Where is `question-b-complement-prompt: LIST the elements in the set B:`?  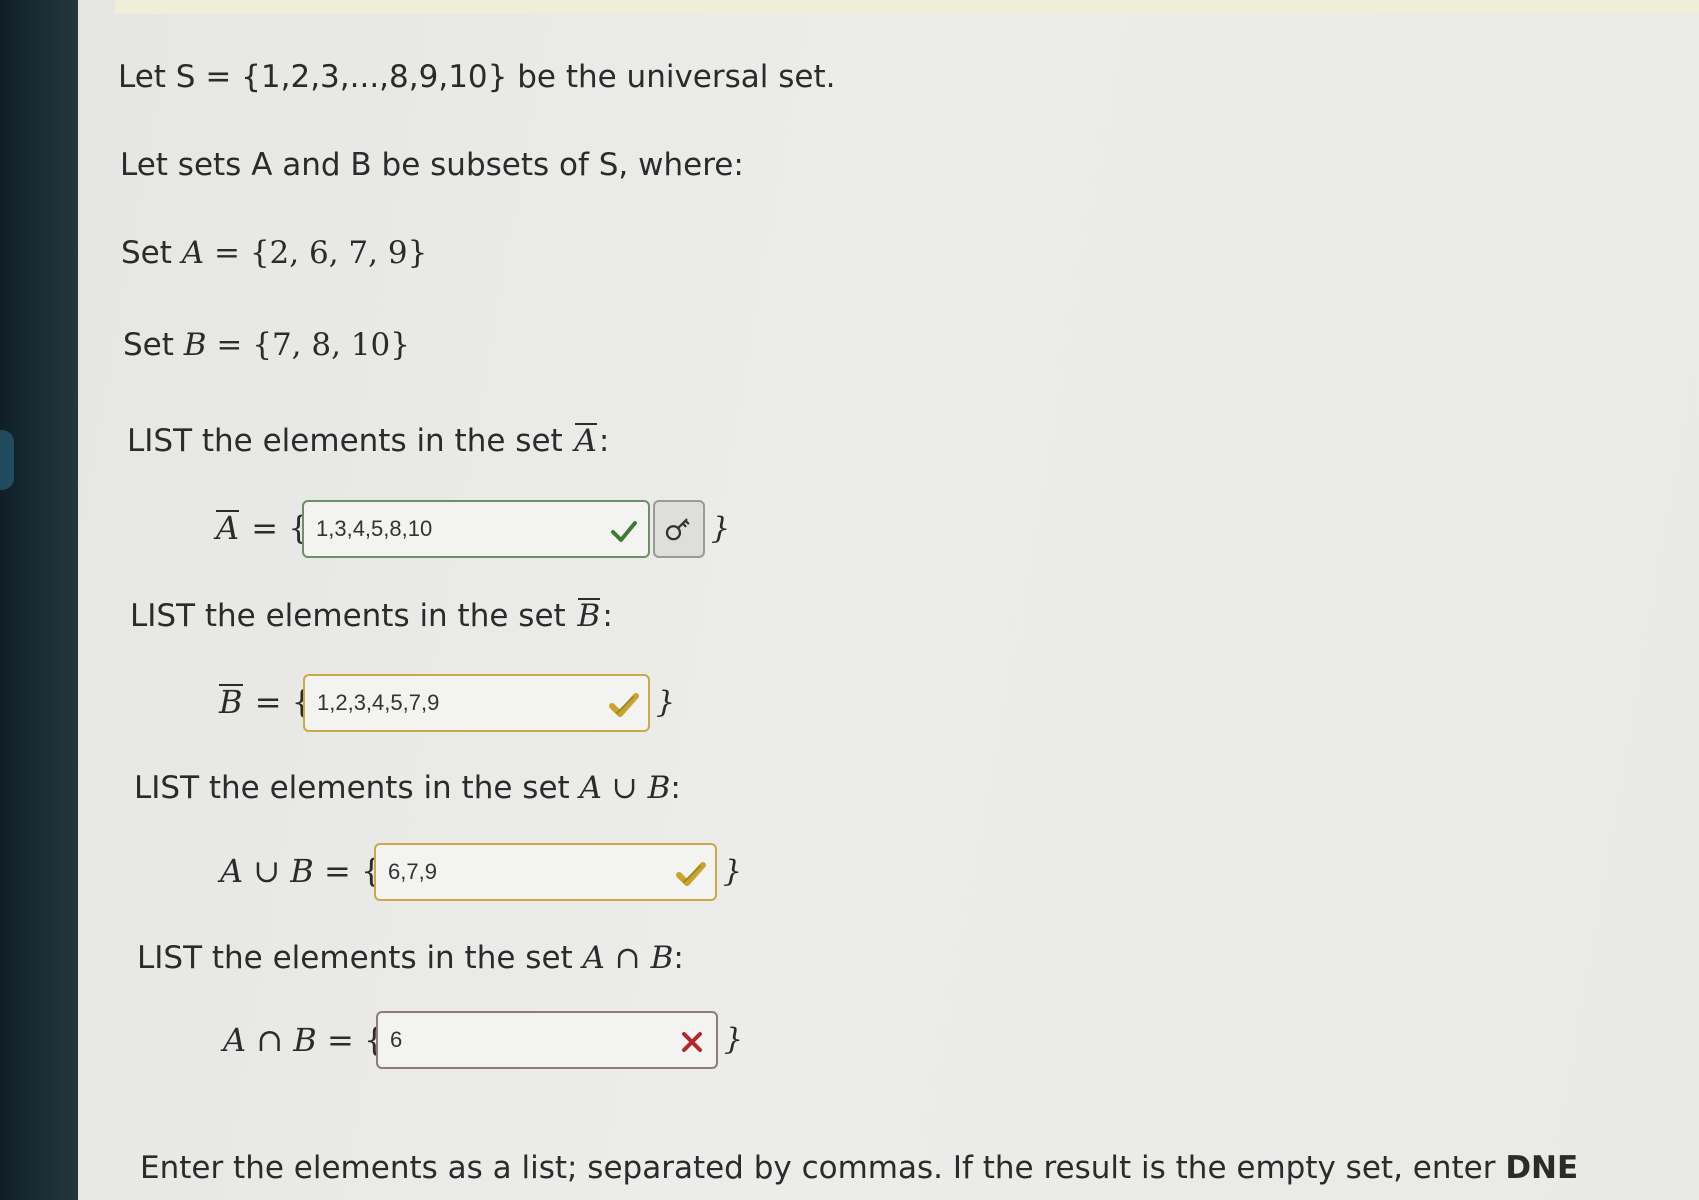 question-b-complement-prompt: LIST the elements in the set B: is located at coordinates (371, 616).